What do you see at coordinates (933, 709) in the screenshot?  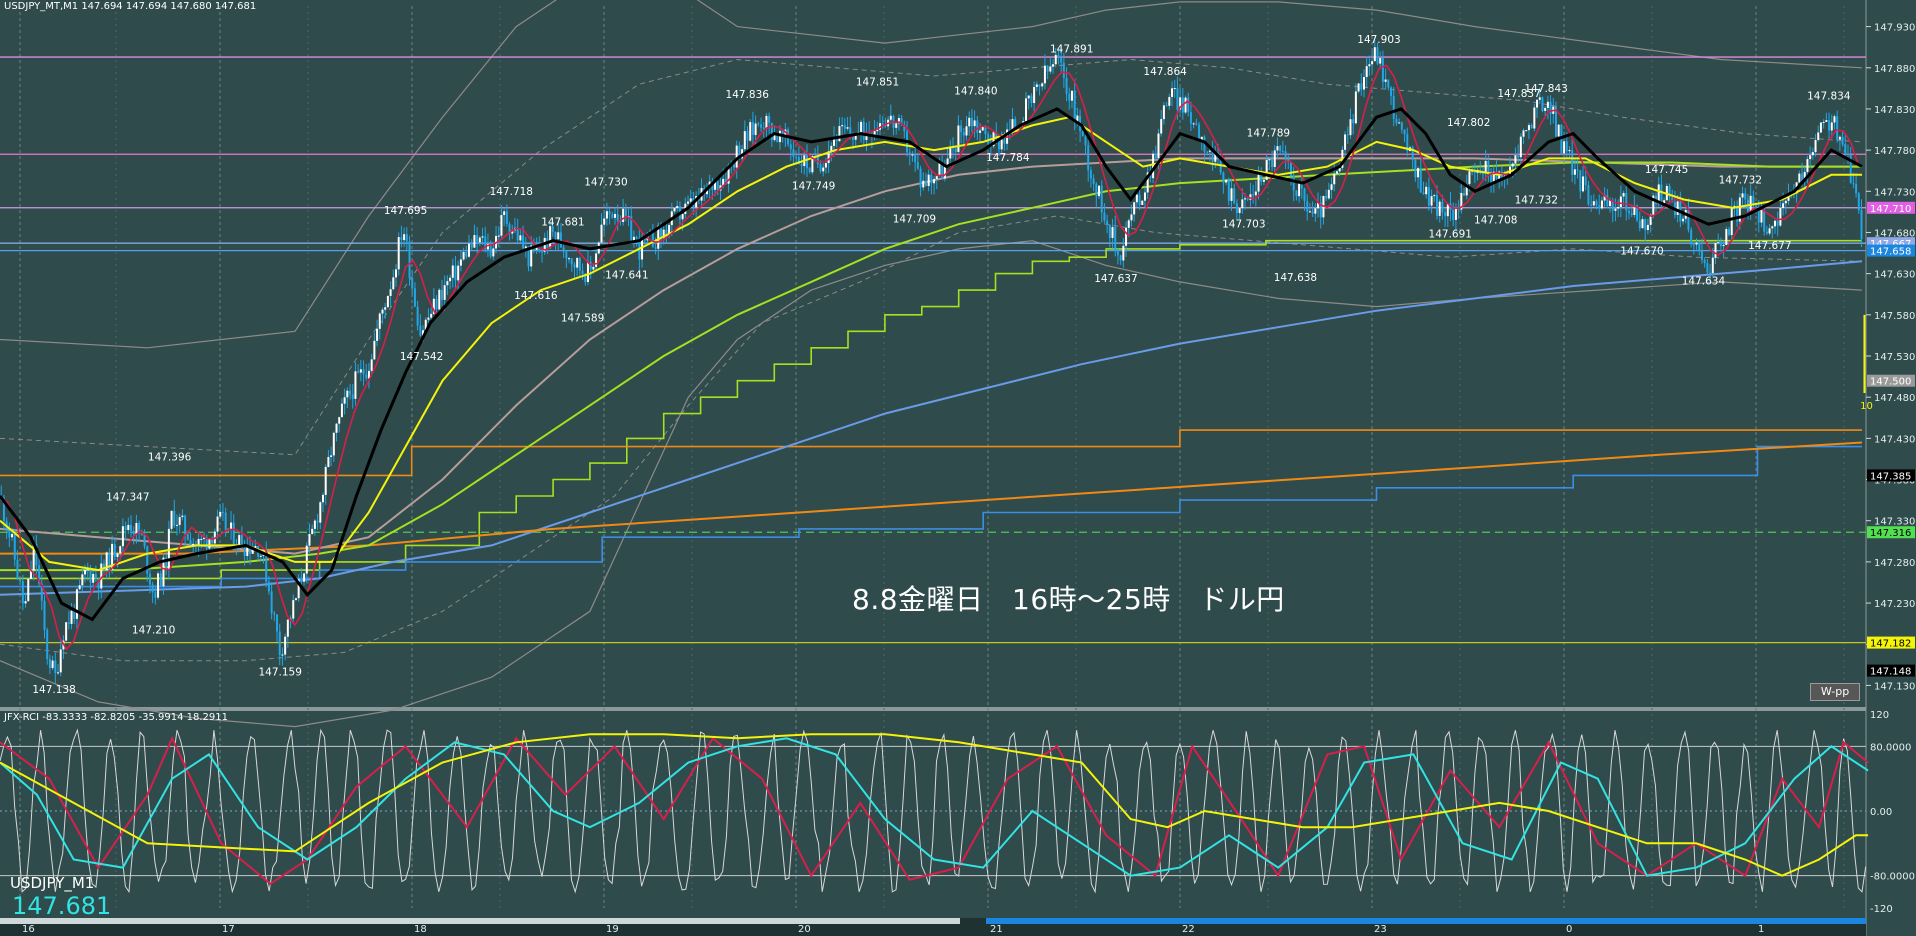 I see `panel-divider` at bounding box center [933, 709].